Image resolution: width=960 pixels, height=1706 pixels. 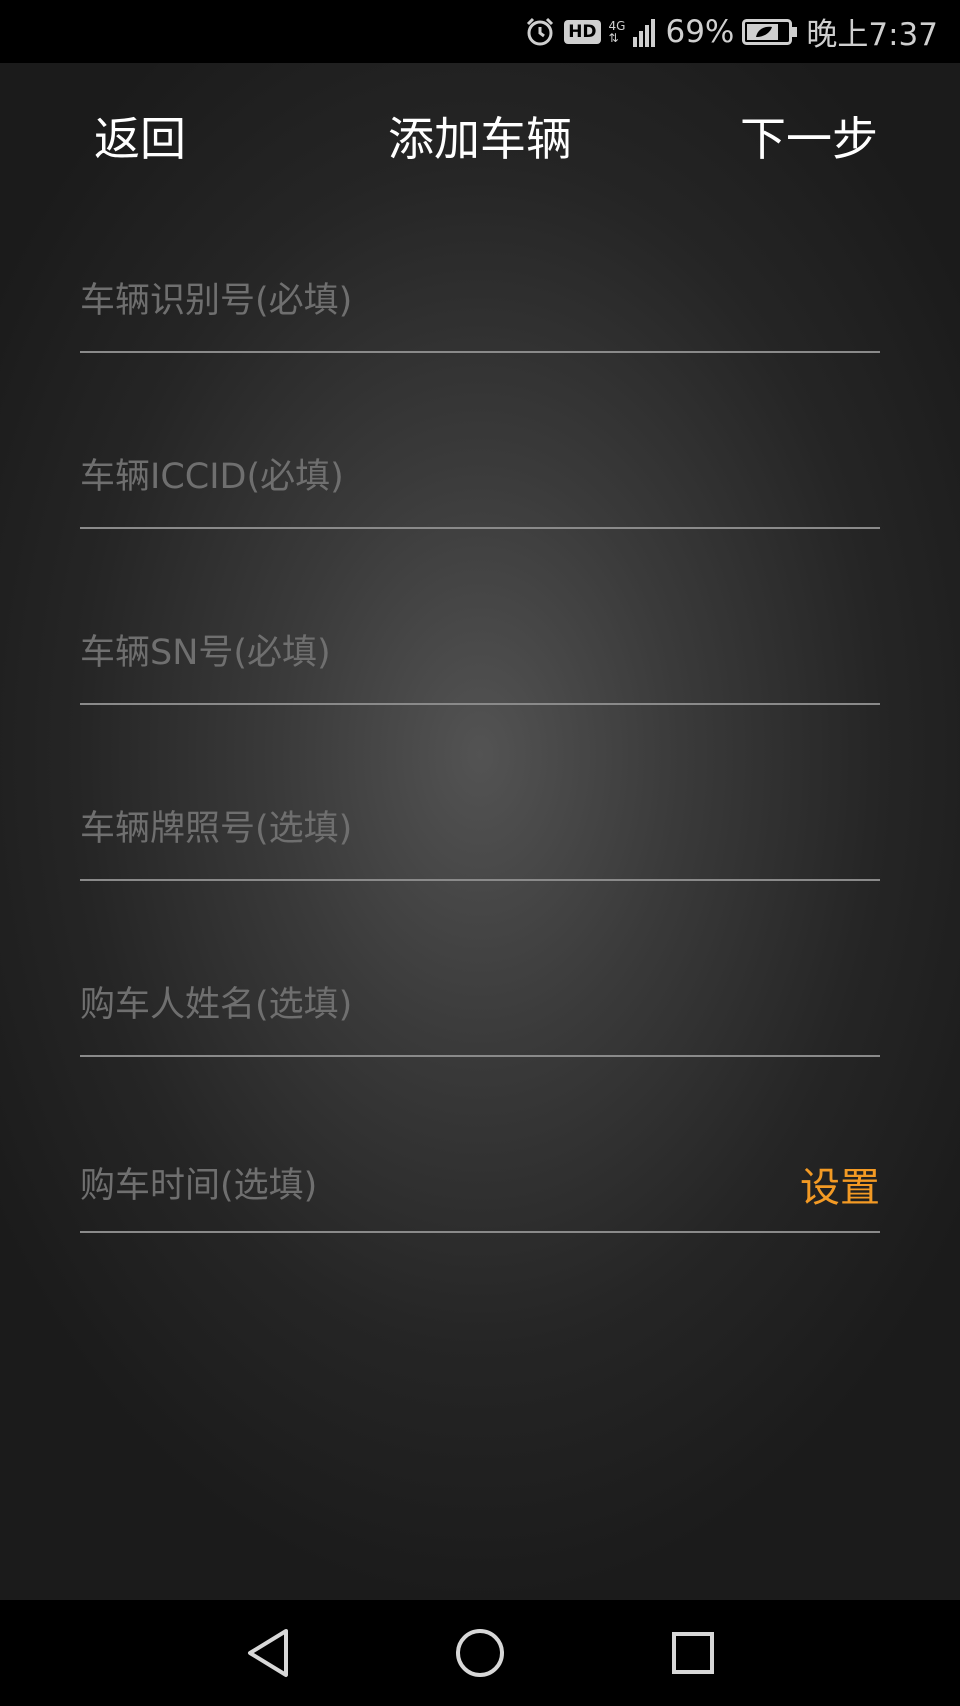 I want to click on next-step-button: 下一步, so click(x=809, y=136).